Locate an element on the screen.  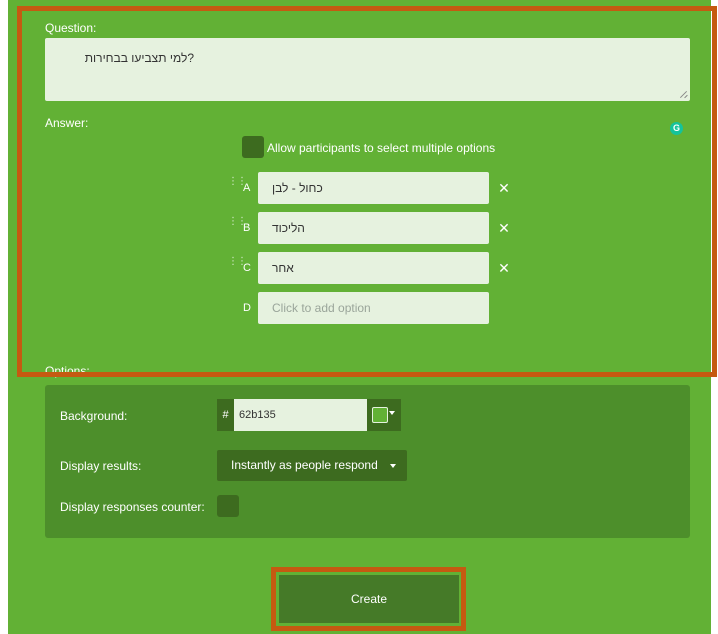
background-color-picker: # 62b135 is located at coordinates (309, 415).